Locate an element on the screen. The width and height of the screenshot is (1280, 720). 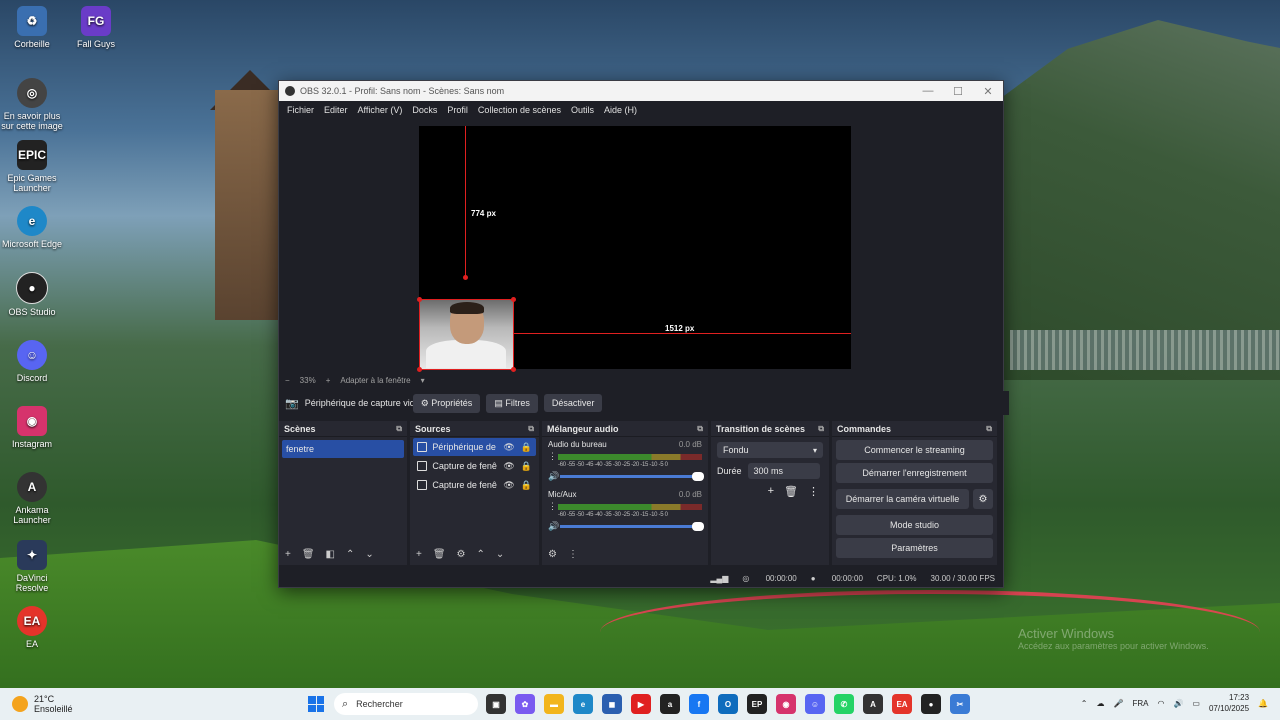
filters-button: ▤ Filtres is located at coordinates (512, 403).